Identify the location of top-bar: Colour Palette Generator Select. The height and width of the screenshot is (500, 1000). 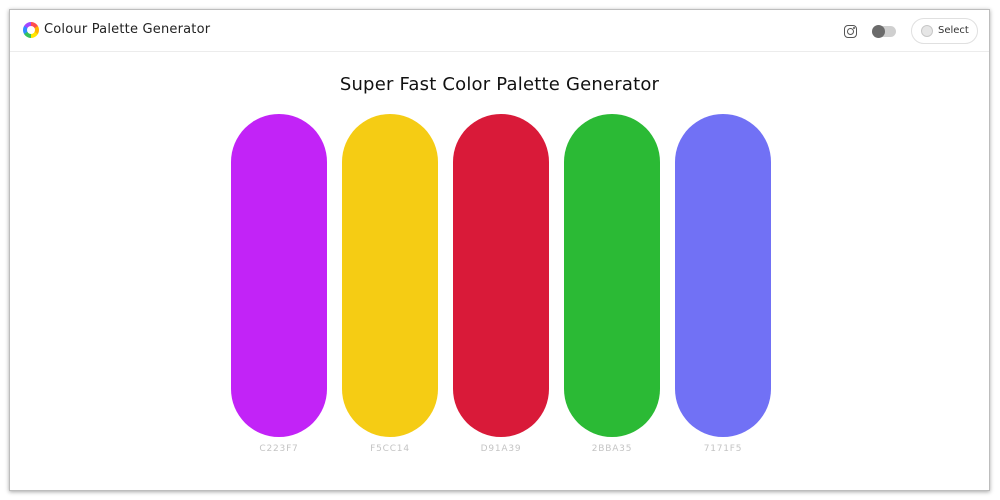
(499, 31).